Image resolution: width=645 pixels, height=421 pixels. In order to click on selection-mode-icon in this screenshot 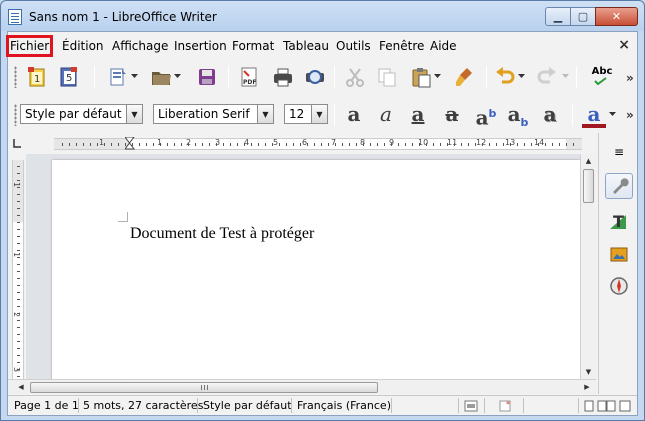, I will do `click(471, 406)`.